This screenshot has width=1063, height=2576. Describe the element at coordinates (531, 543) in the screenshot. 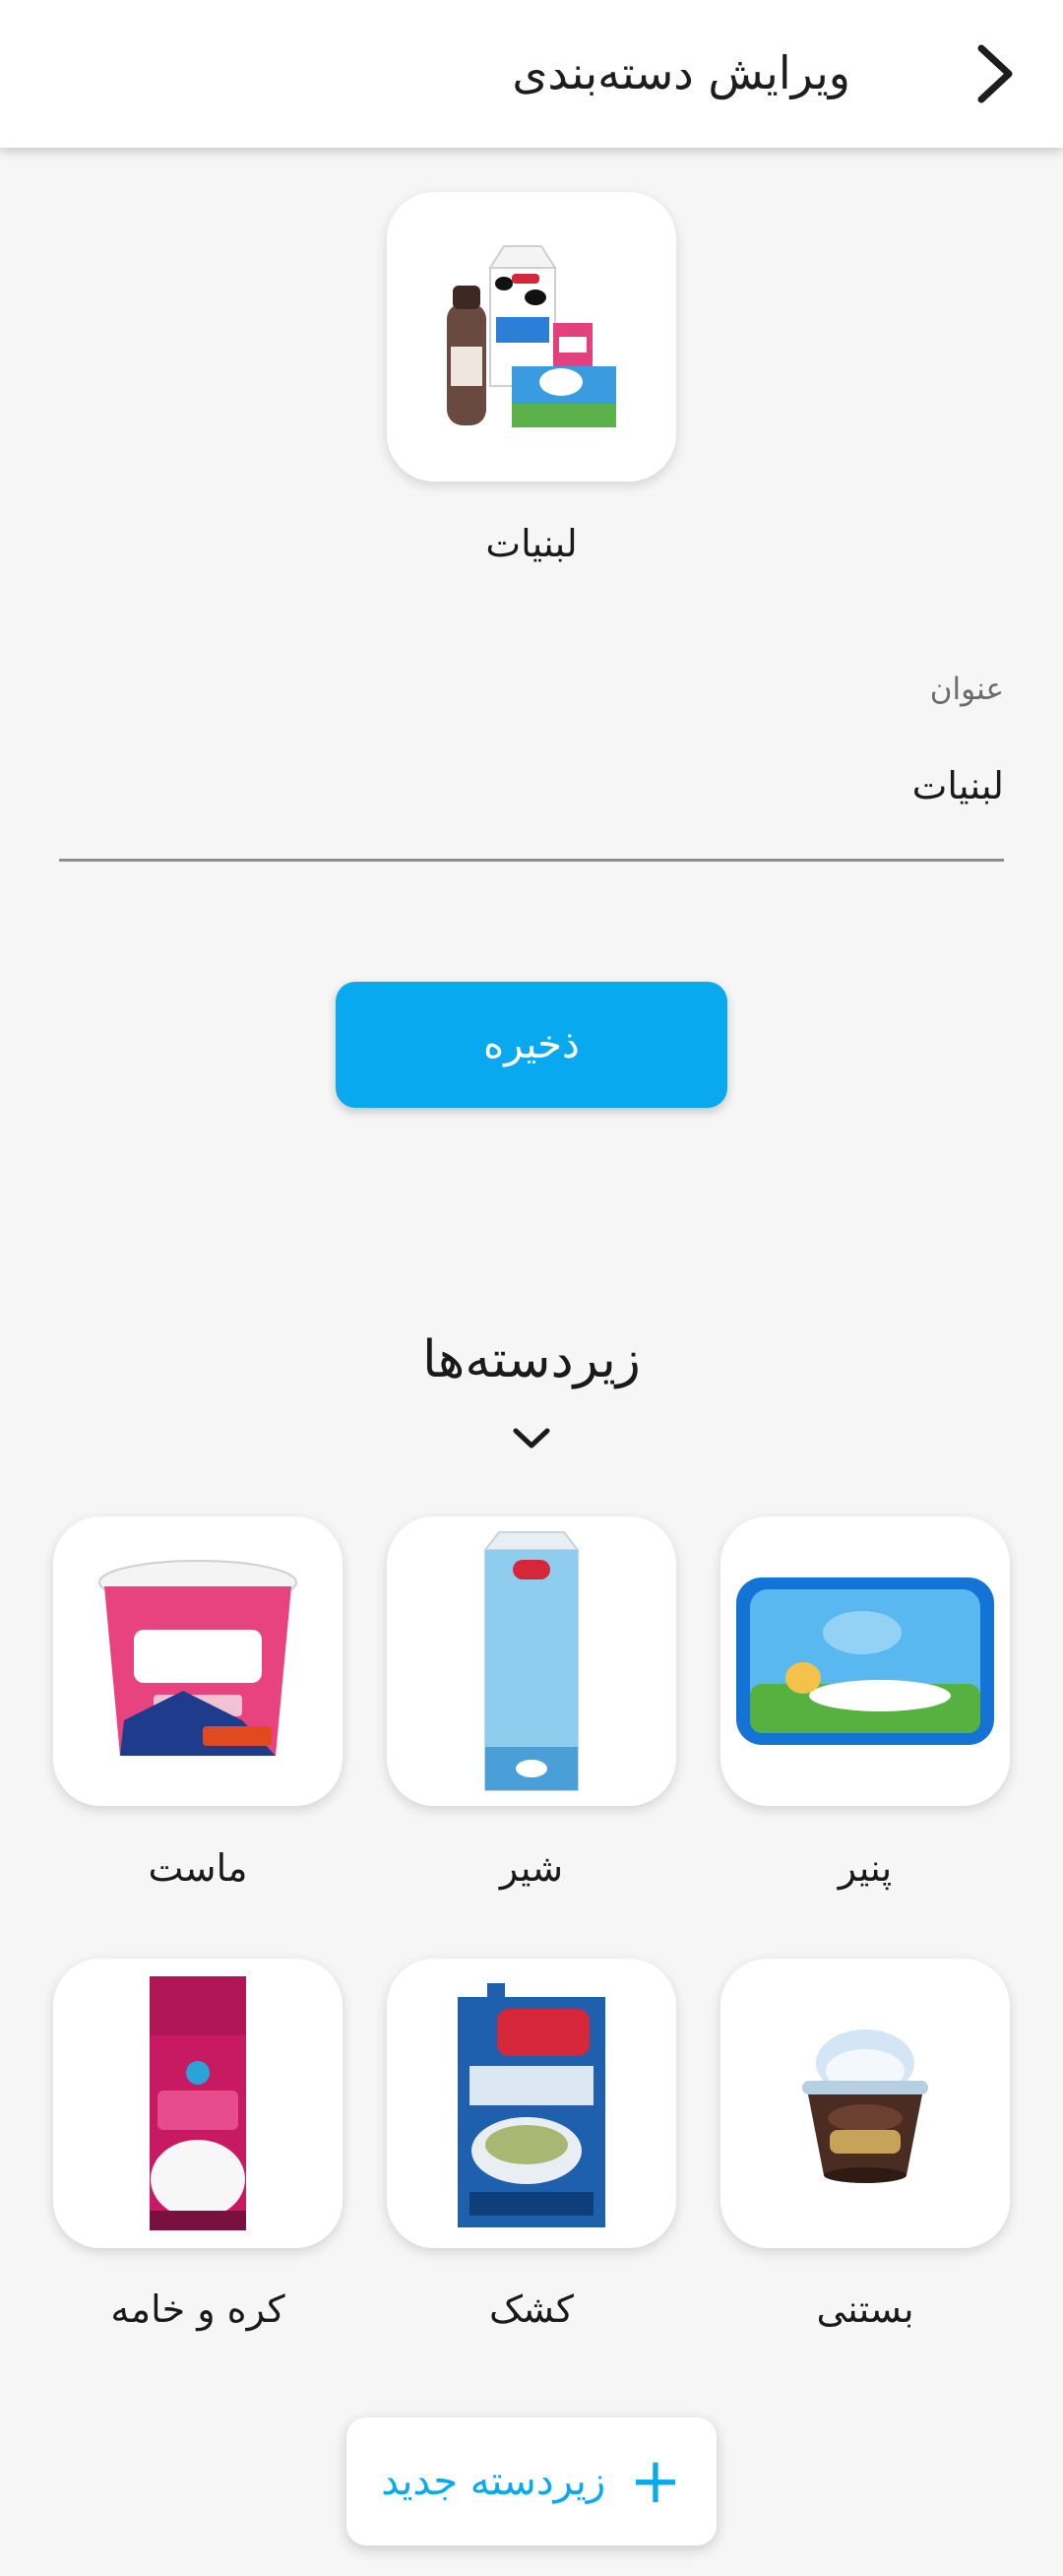

I see `category-name: لبنیات` at that location.